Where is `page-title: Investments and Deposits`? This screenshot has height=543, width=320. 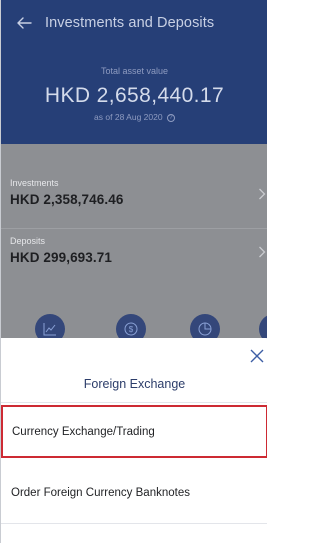
page-title: Investments and Deposits is located at coordinates (130, 23).